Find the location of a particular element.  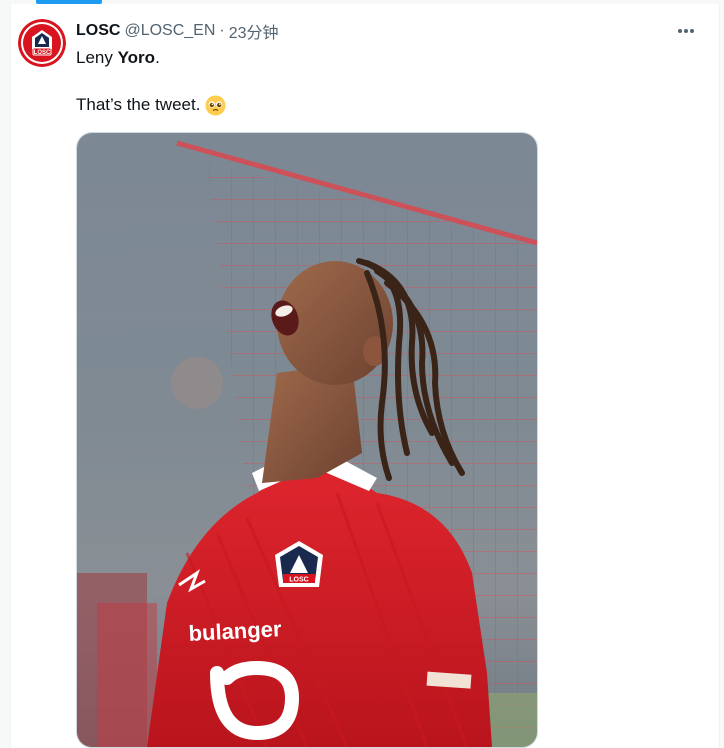

display-name: LOSC is located at coordinates (98, 31).